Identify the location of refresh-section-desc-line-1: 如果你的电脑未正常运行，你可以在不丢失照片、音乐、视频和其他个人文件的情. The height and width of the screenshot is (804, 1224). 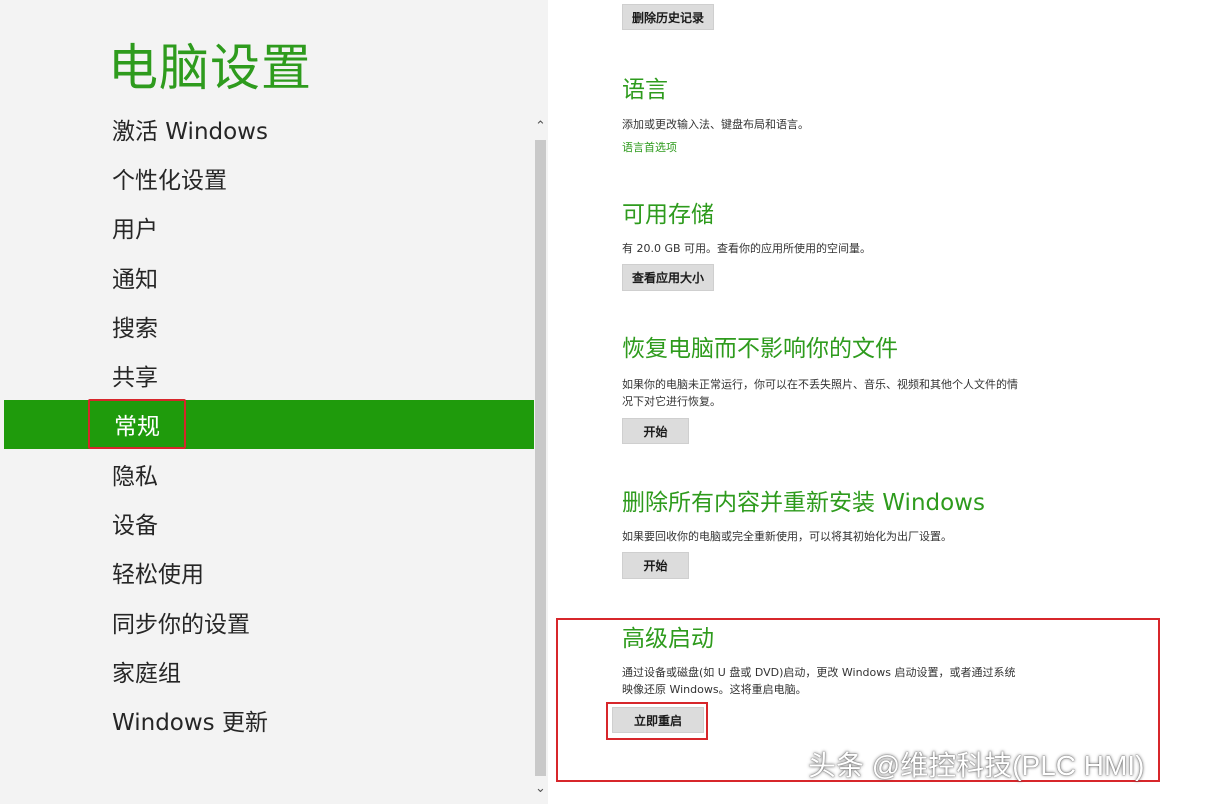
(820, 384).